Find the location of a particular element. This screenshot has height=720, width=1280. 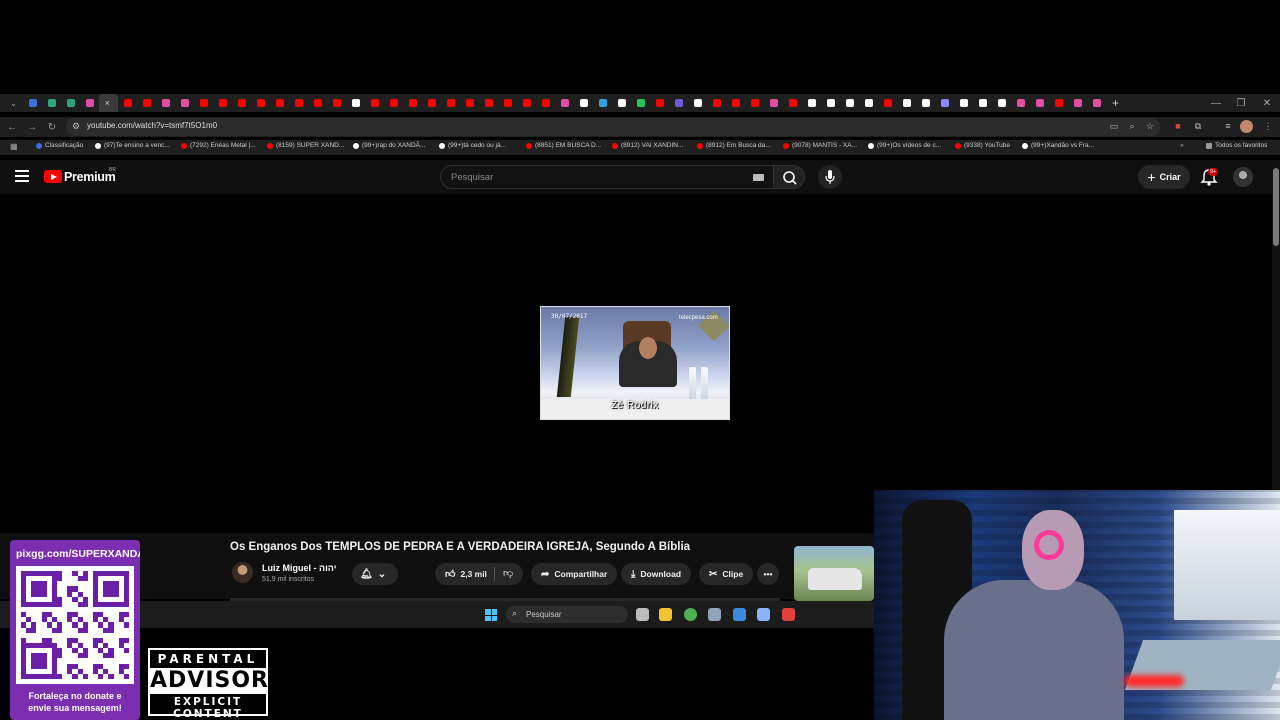

all-bookmarks: Todos os favoritos is located at coordinates (1236, 145).